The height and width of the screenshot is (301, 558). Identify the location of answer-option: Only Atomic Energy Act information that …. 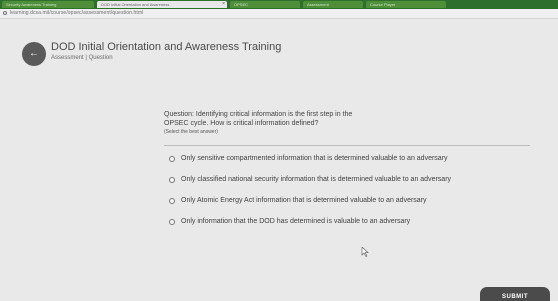
(359, 203).